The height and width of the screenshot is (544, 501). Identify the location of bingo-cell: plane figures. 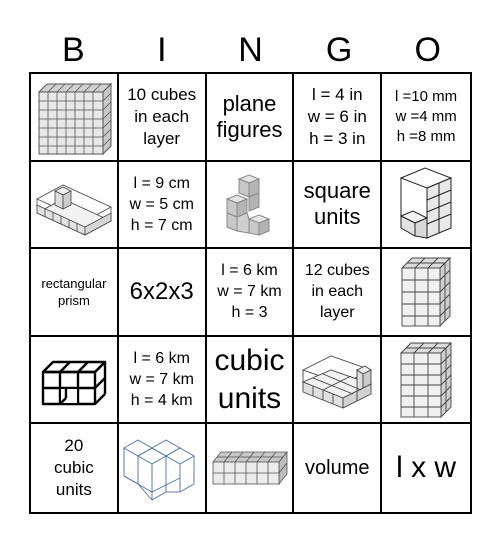
(250, 118).